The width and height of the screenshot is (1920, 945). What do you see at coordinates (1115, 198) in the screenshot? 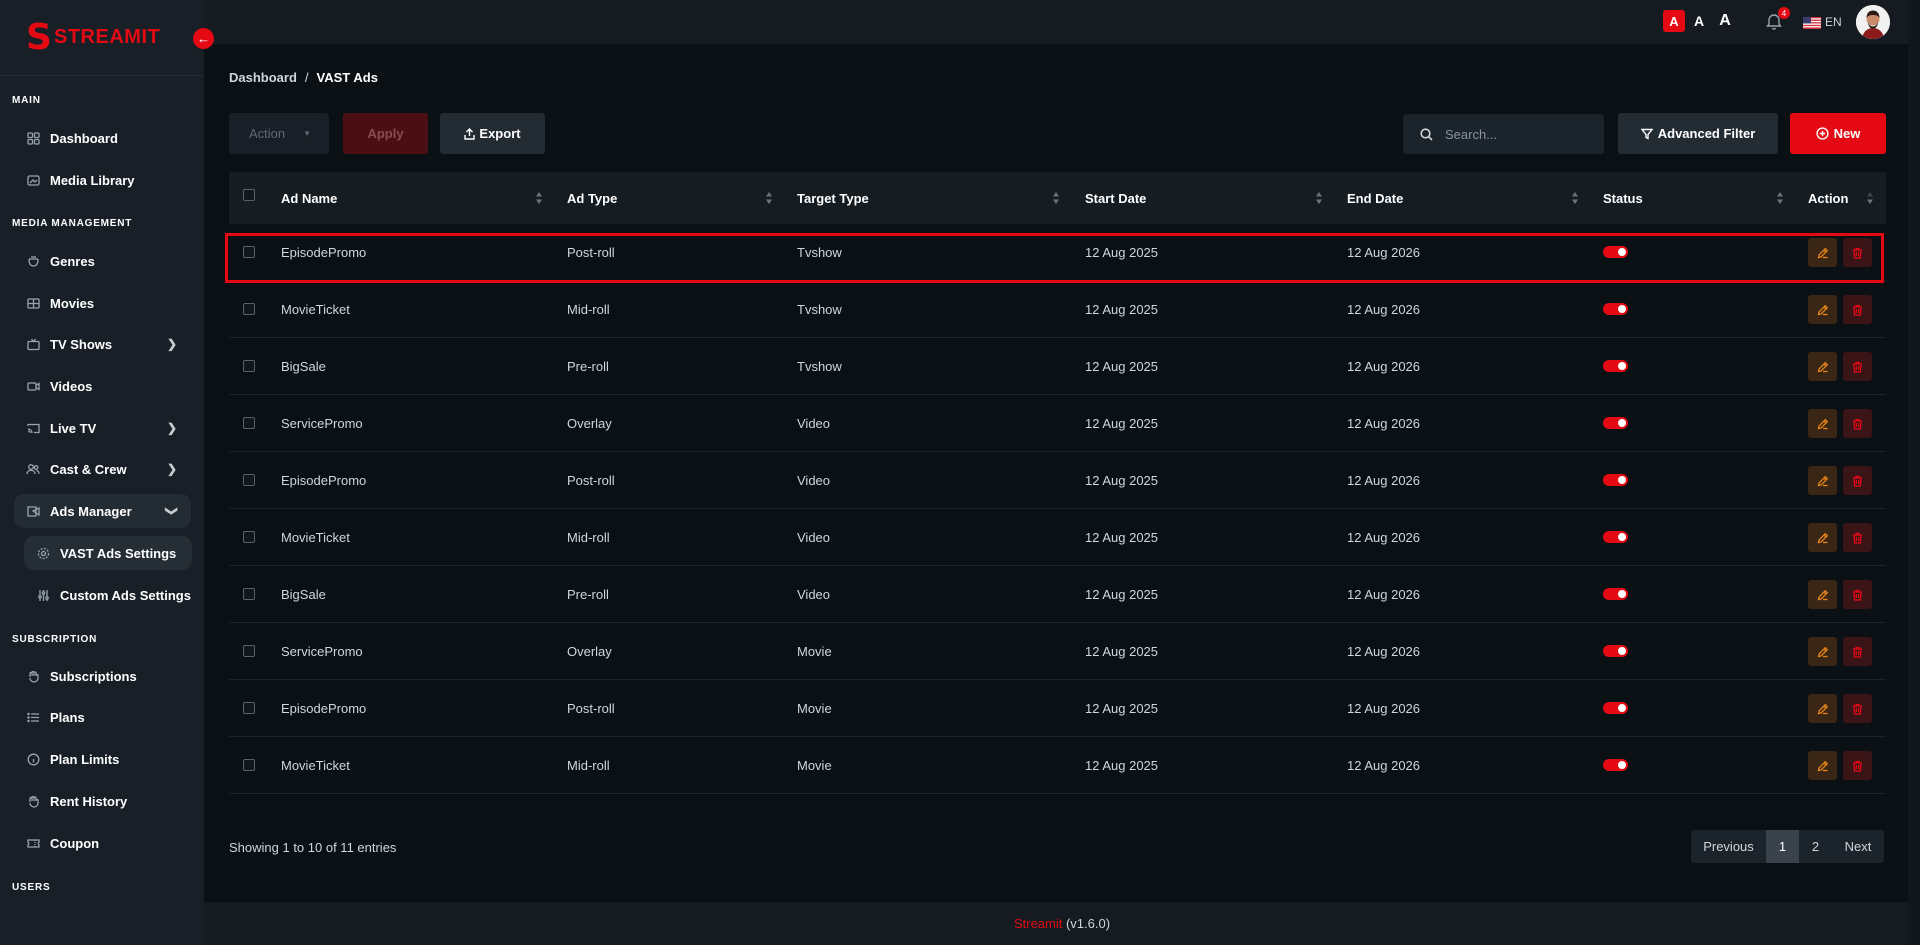
I see `column-header-start-date: Start Date` at bounding box center [1115, 198].